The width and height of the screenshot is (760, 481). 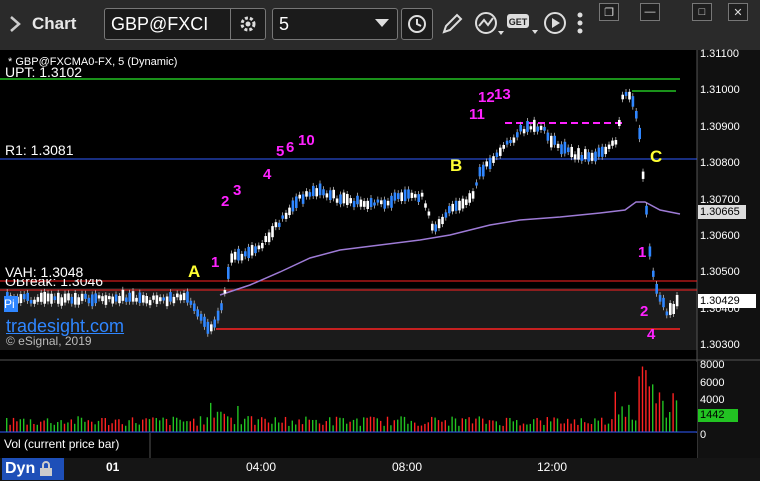 What do you see at coordinates (490, 26) in the screenshot?
I see `studies-button` at bounding box center [490, 26].